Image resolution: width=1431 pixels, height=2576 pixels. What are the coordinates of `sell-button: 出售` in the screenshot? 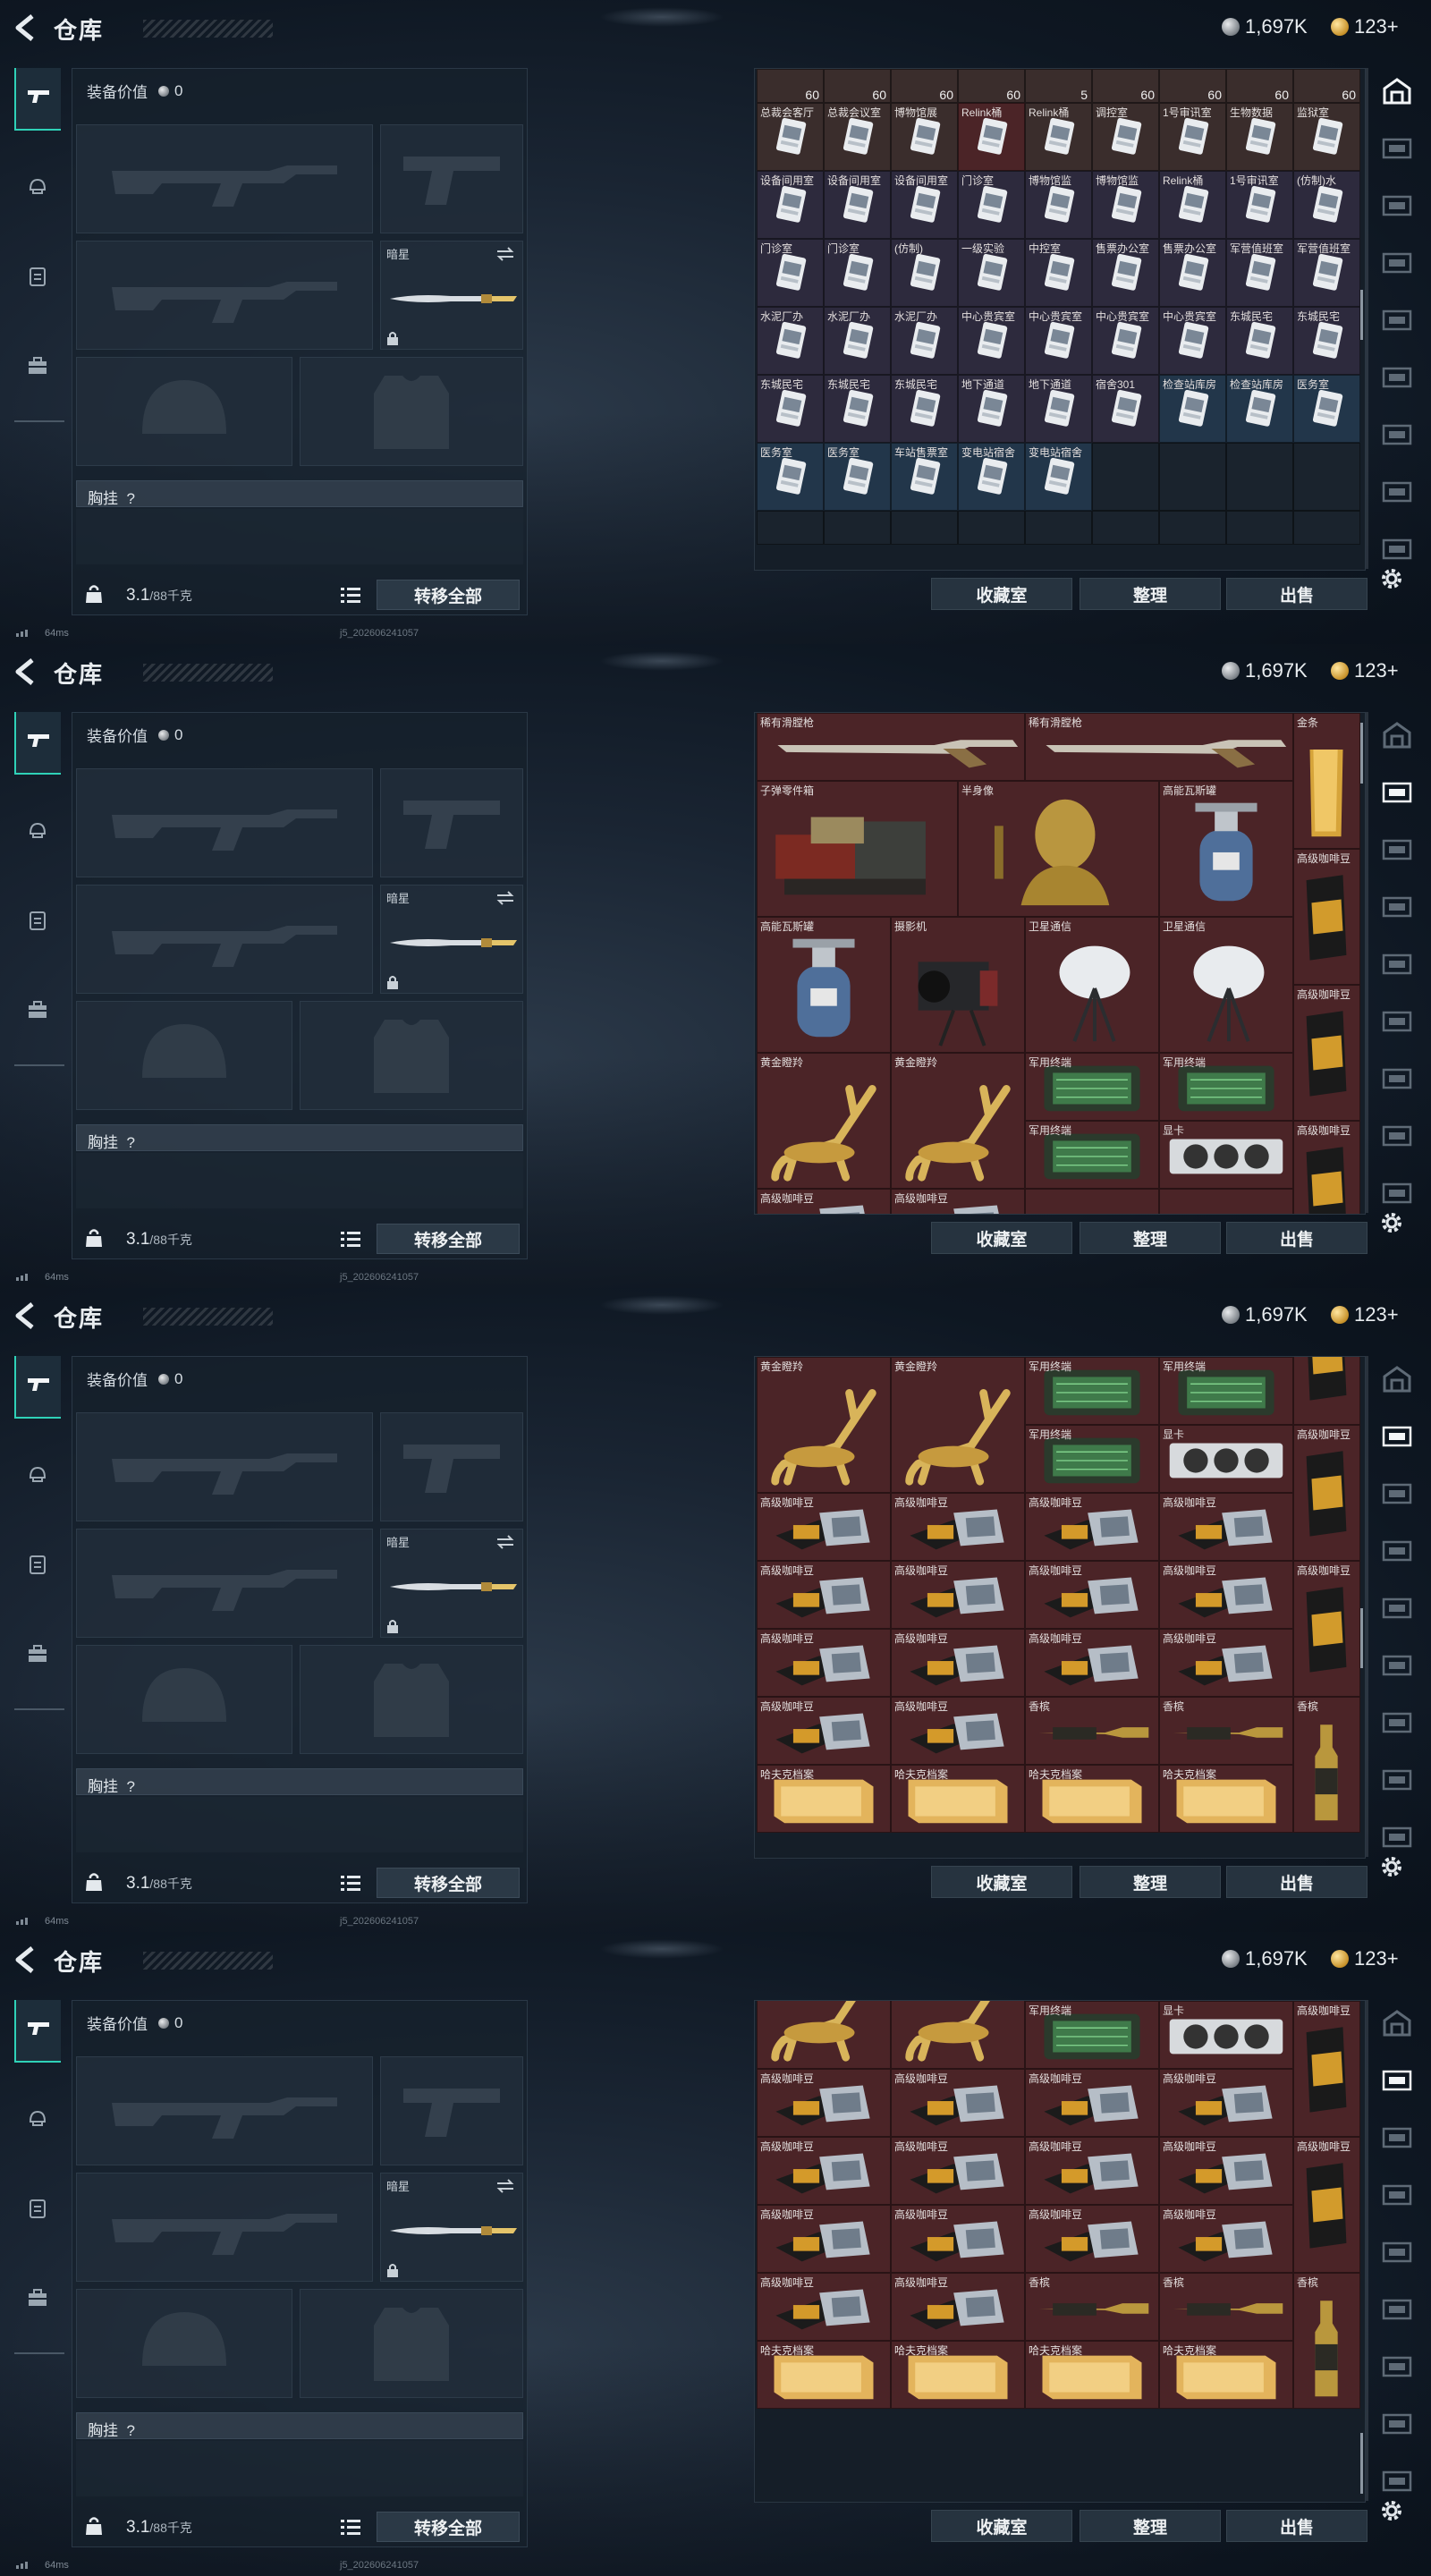 It's located at (1296, 2526).